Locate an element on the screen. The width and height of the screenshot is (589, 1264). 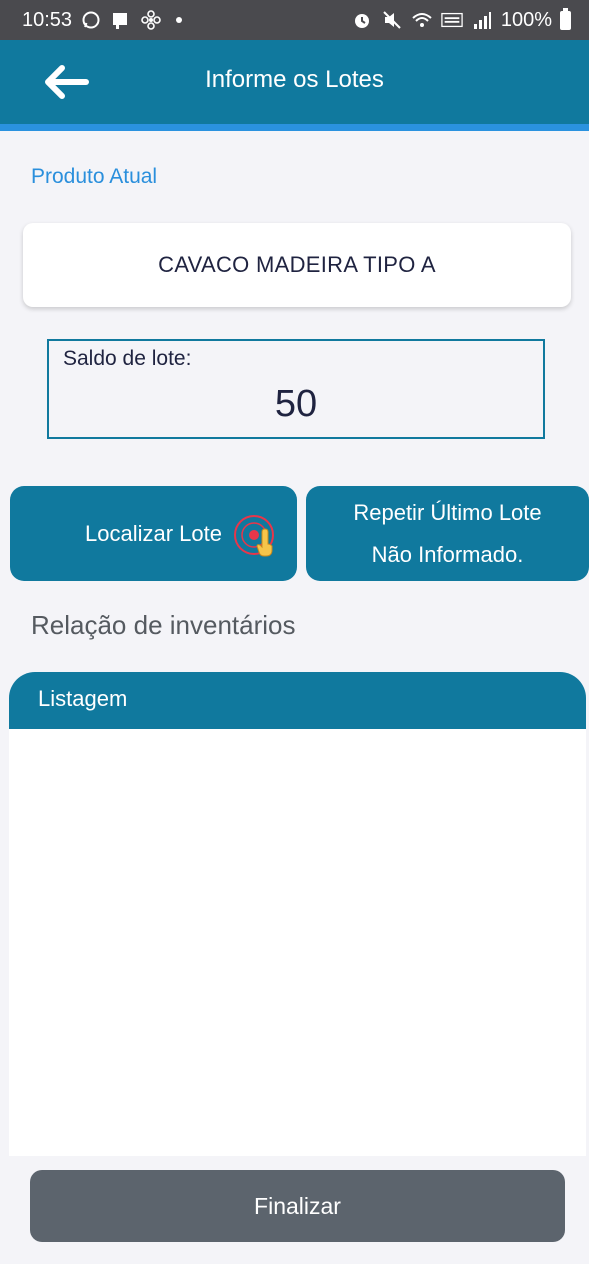
notification-app-icon is located at coordinates (121, 20).